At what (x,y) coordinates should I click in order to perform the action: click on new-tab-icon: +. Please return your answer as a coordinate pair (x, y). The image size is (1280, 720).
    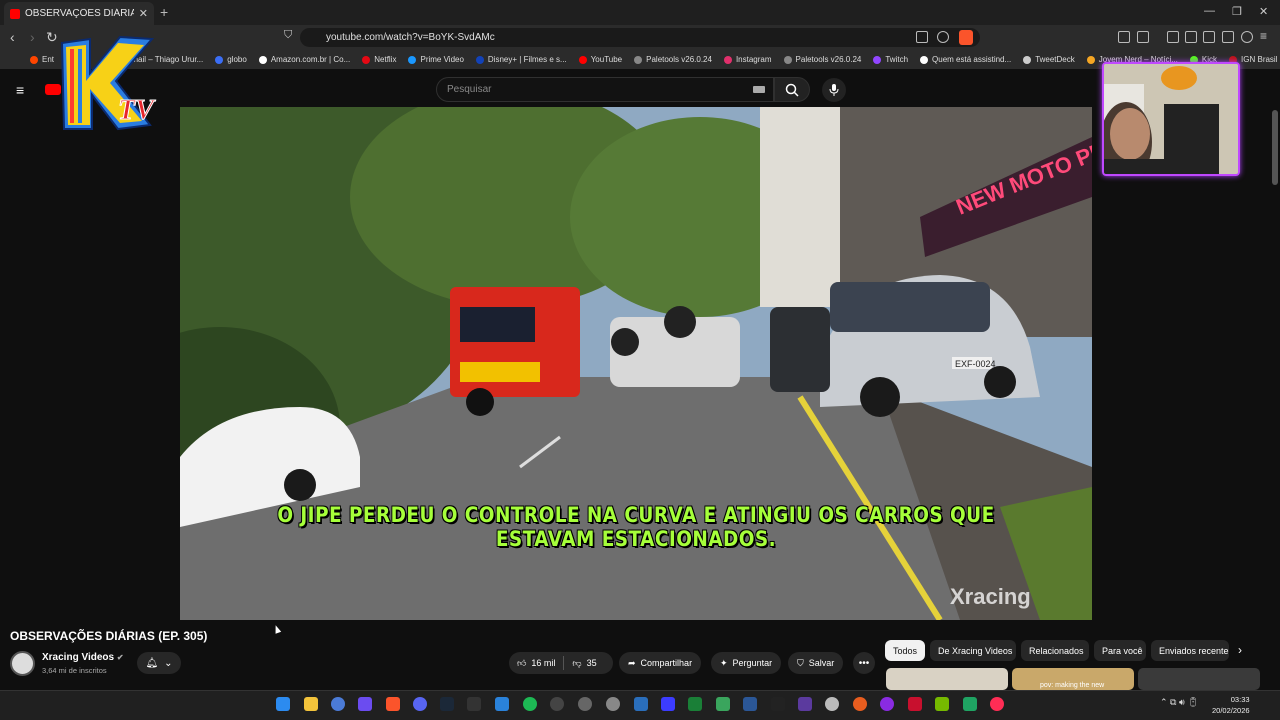
    Looking at the image, I should click on (164, 12).